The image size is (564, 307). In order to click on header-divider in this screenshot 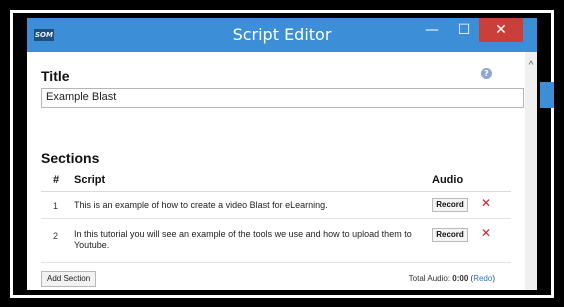, I will do `click(276, 191)`.